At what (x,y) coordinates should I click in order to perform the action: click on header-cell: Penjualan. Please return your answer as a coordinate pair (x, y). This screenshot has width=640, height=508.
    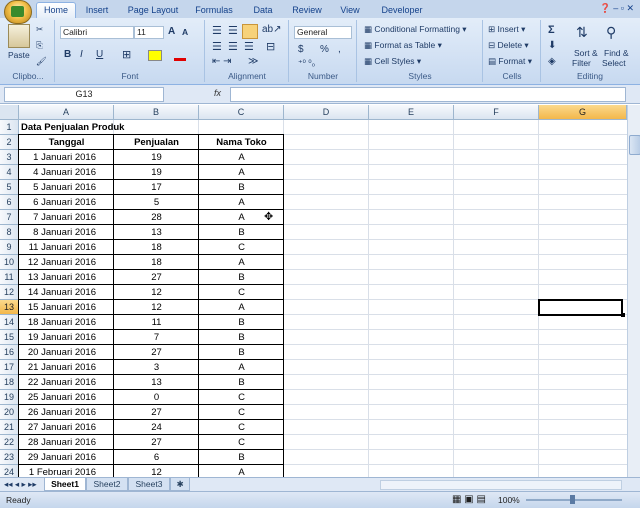
    Looking at the image, I should click on (156, 142).